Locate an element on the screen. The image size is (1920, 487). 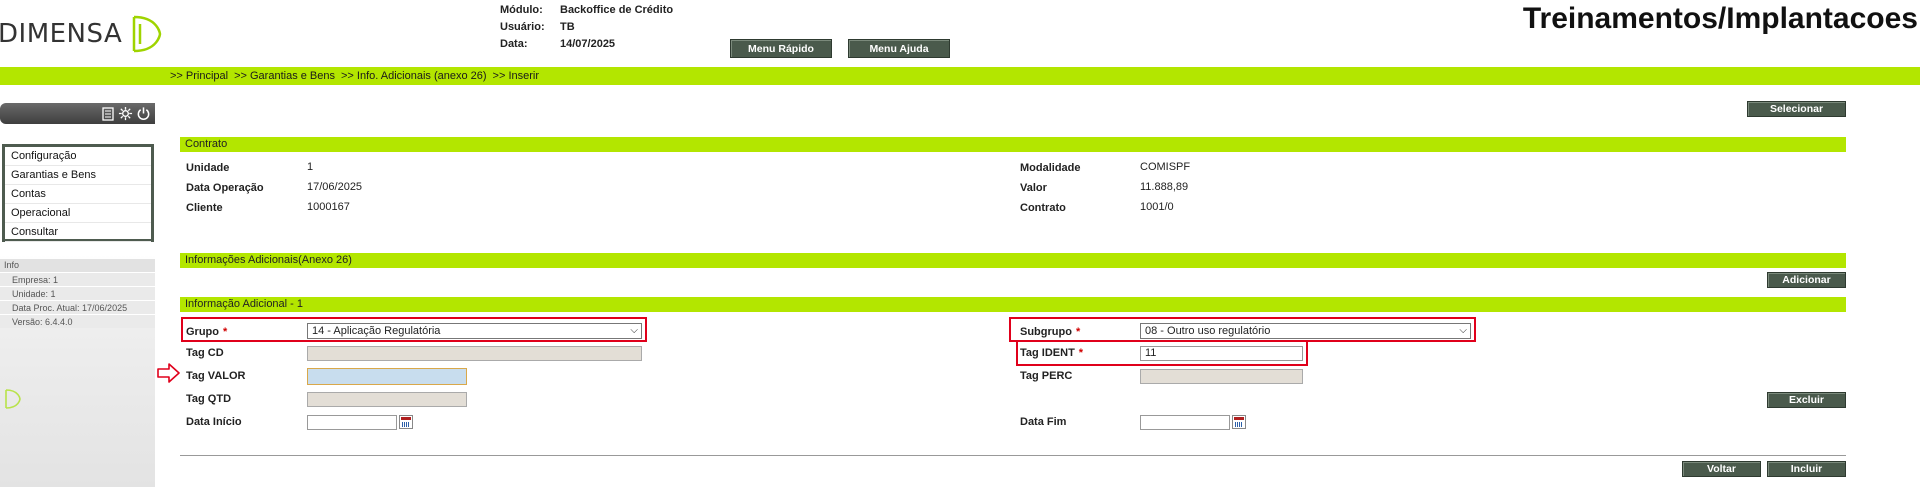
contrato-value: 1001/0 is located at coordinates (1157, 207).